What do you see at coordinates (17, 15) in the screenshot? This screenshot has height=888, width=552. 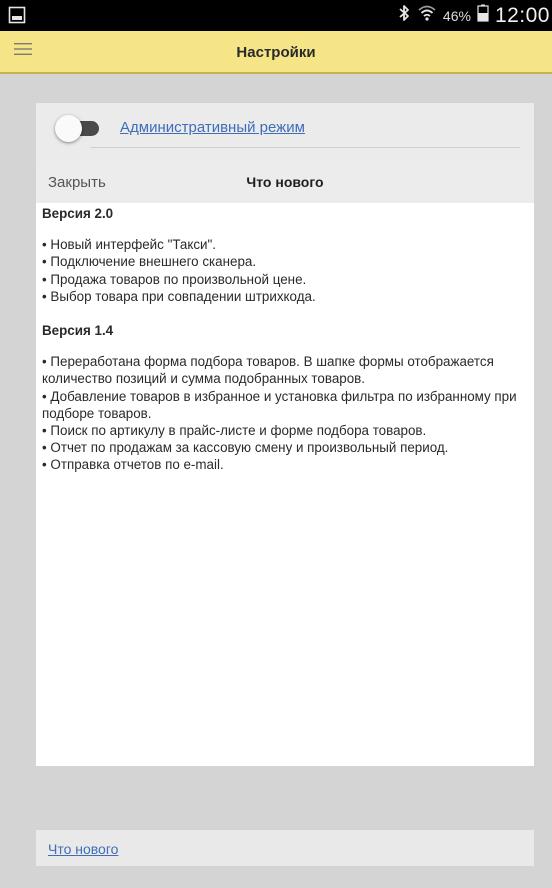 I see `screenshot-icon` at bounding box center [17, 15].